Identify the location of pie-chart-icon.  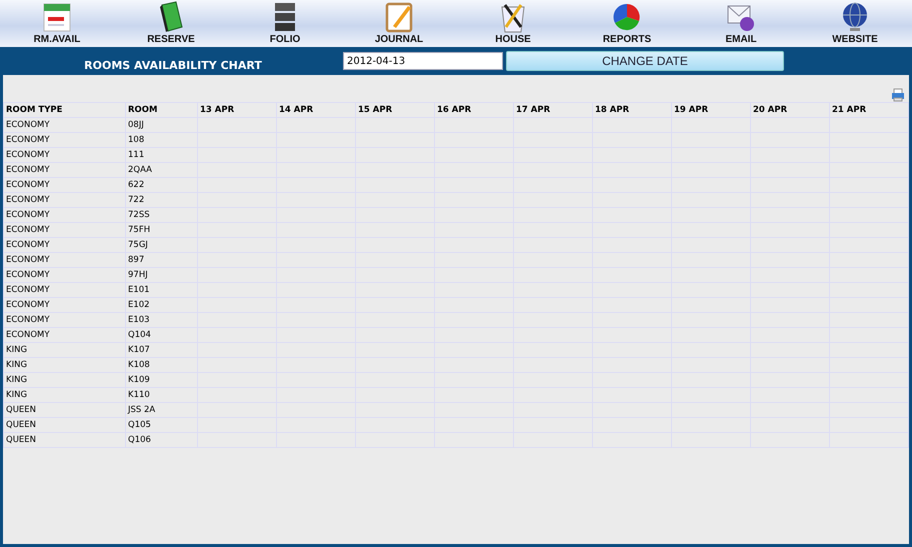
(627, 17).